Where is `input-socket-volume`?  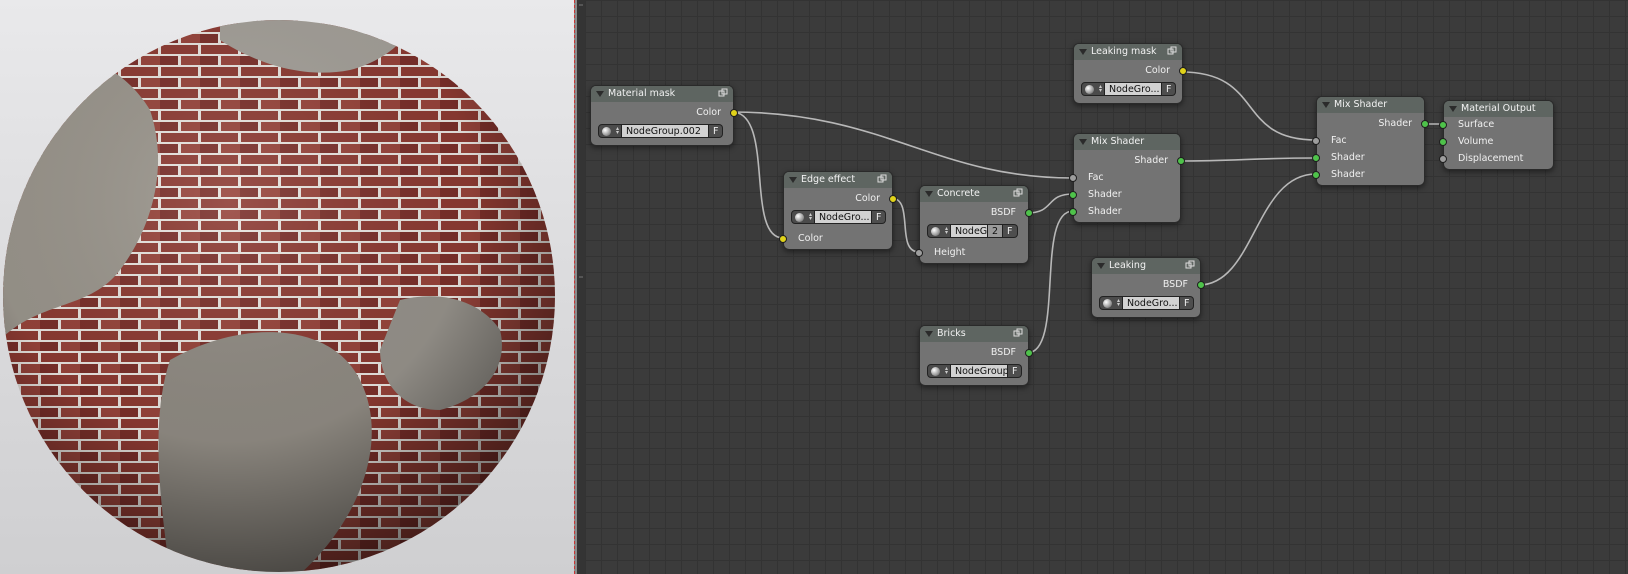 input-socket-volume is located at coordinates (1443, 142).